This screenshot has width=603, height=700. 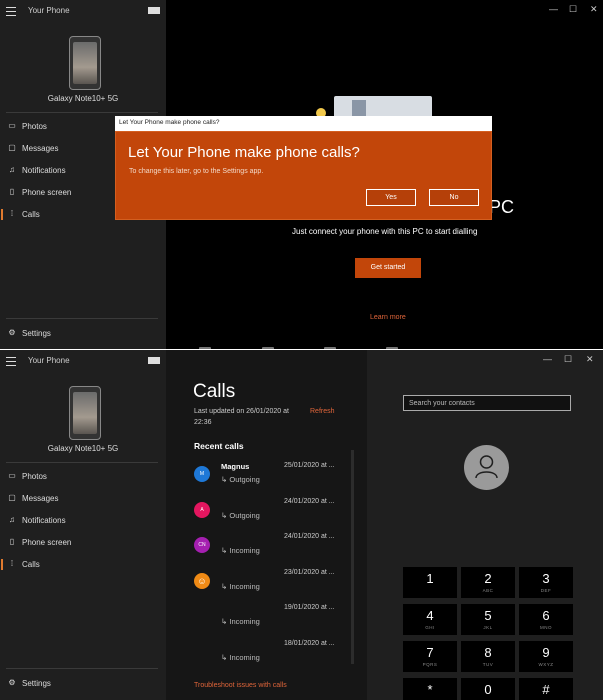 I want to click on dialpad-letters: GHI, so click(x=430, y=627).